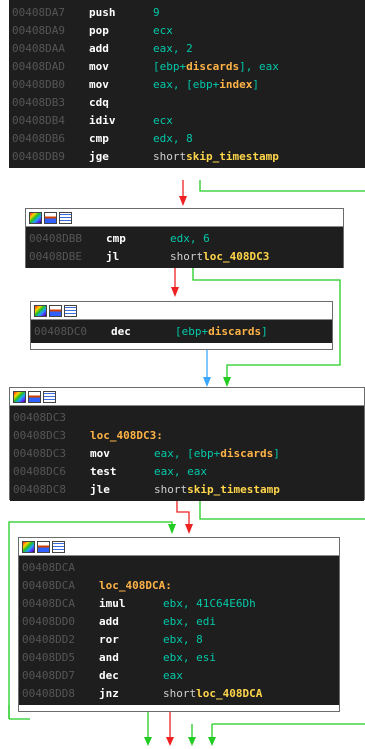 Image resolution: width=365 pixels, height=749 pixels. What do you see at coordinates (189, 621) in the screenshot?
I see `operand: ebx, edi` at bounding box center [189, 621].